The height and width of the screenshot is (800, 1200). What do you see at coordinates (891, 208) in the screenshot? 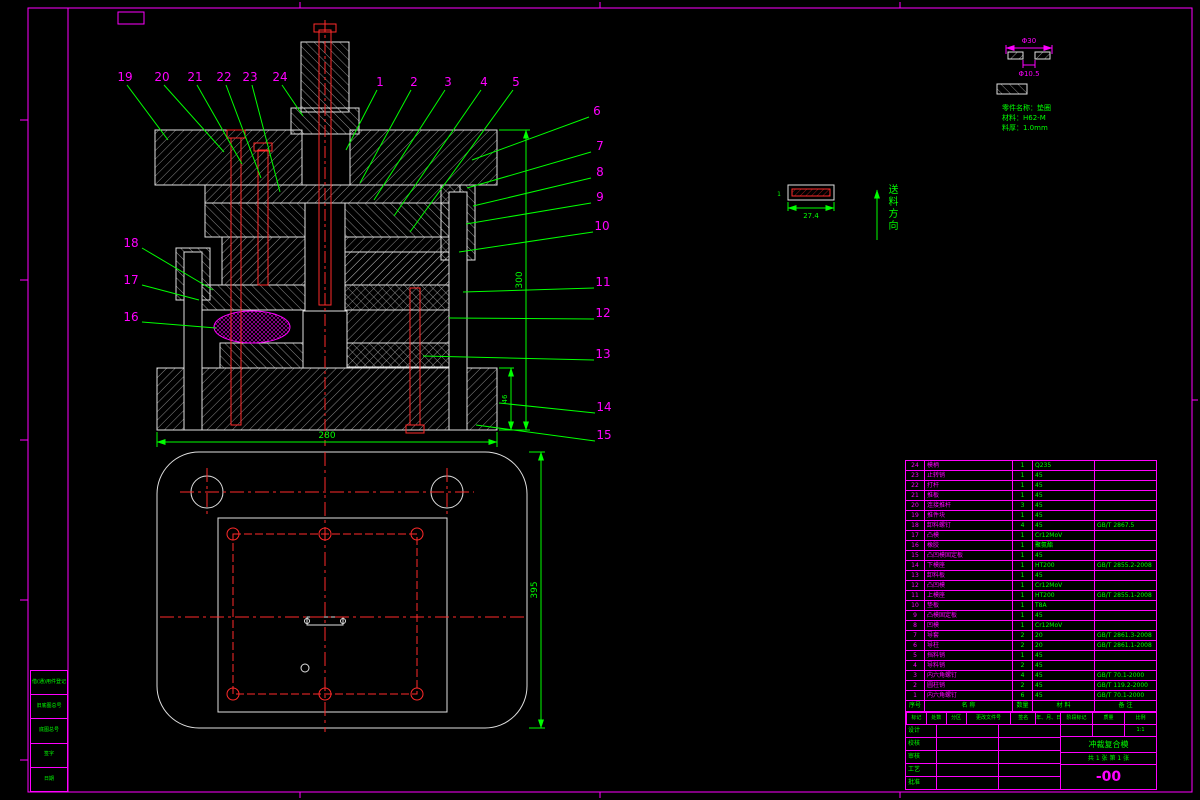
I see `feed-direction-label: 送料方向` at bounding box center [891, 208].